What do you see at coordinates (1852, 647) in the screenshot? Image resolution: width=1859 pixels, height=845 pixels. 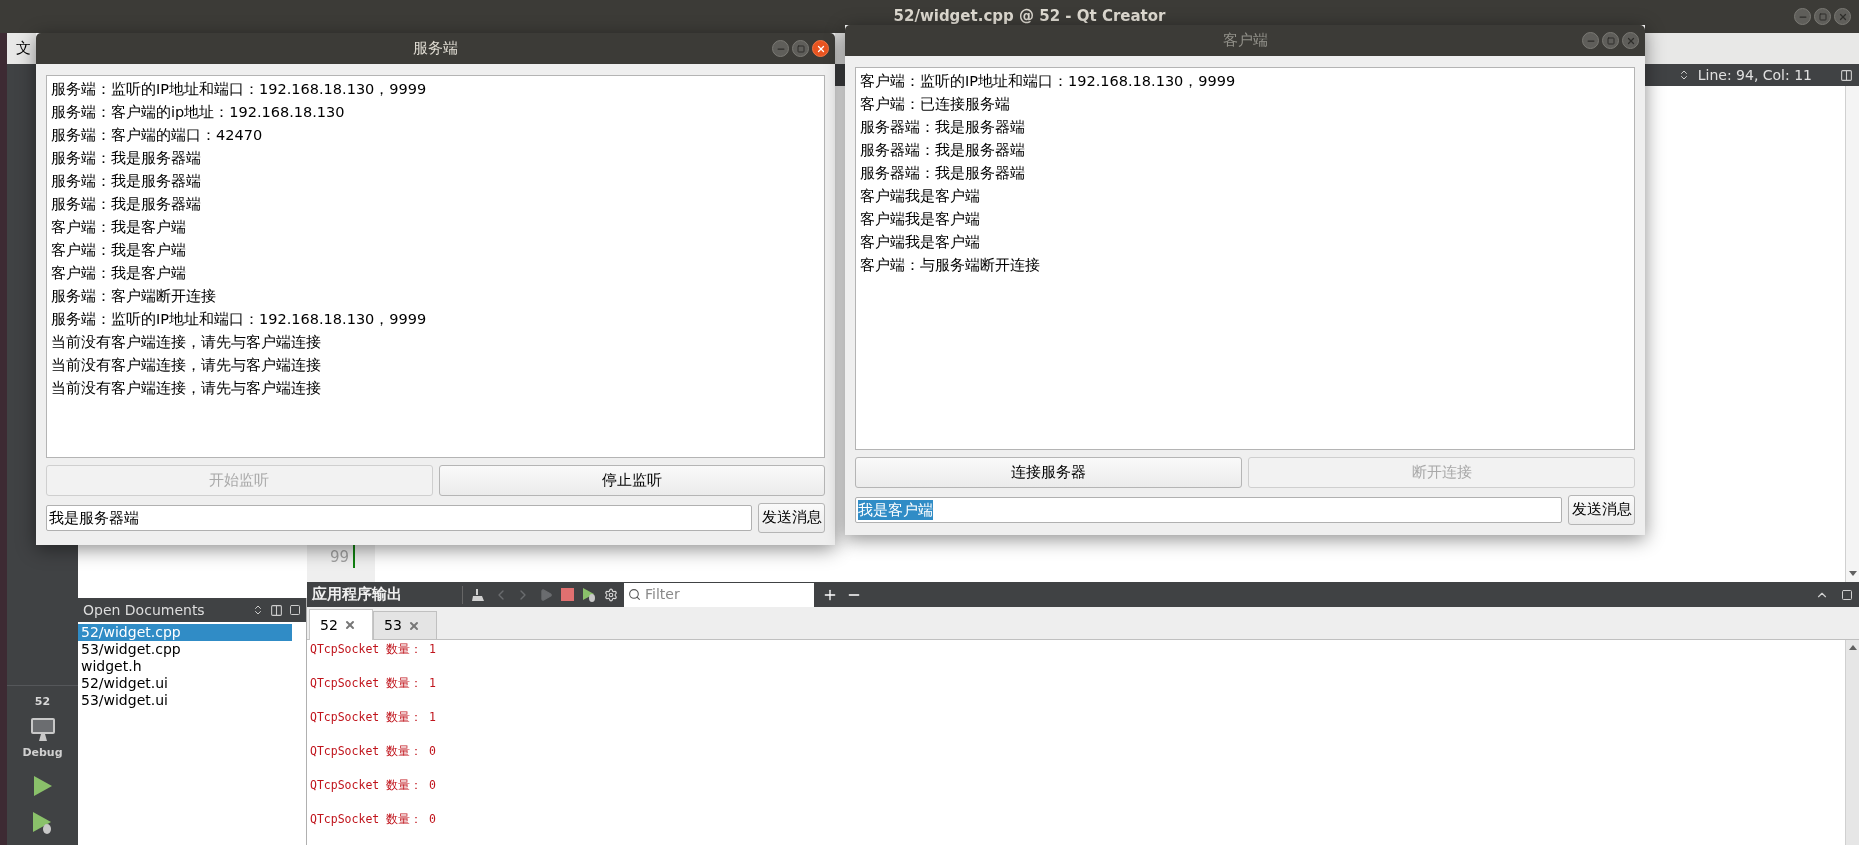 I see `scroll-up-icon` at bounding box center [1852, 647].